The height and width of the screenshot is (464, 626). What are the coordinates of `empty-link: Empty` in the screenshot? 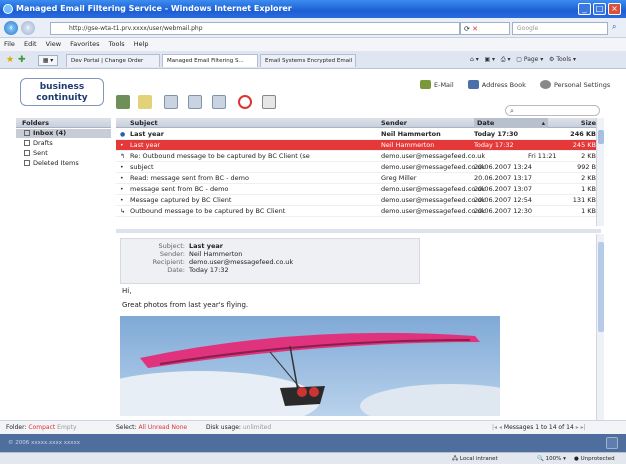 It's located at (66, 427).